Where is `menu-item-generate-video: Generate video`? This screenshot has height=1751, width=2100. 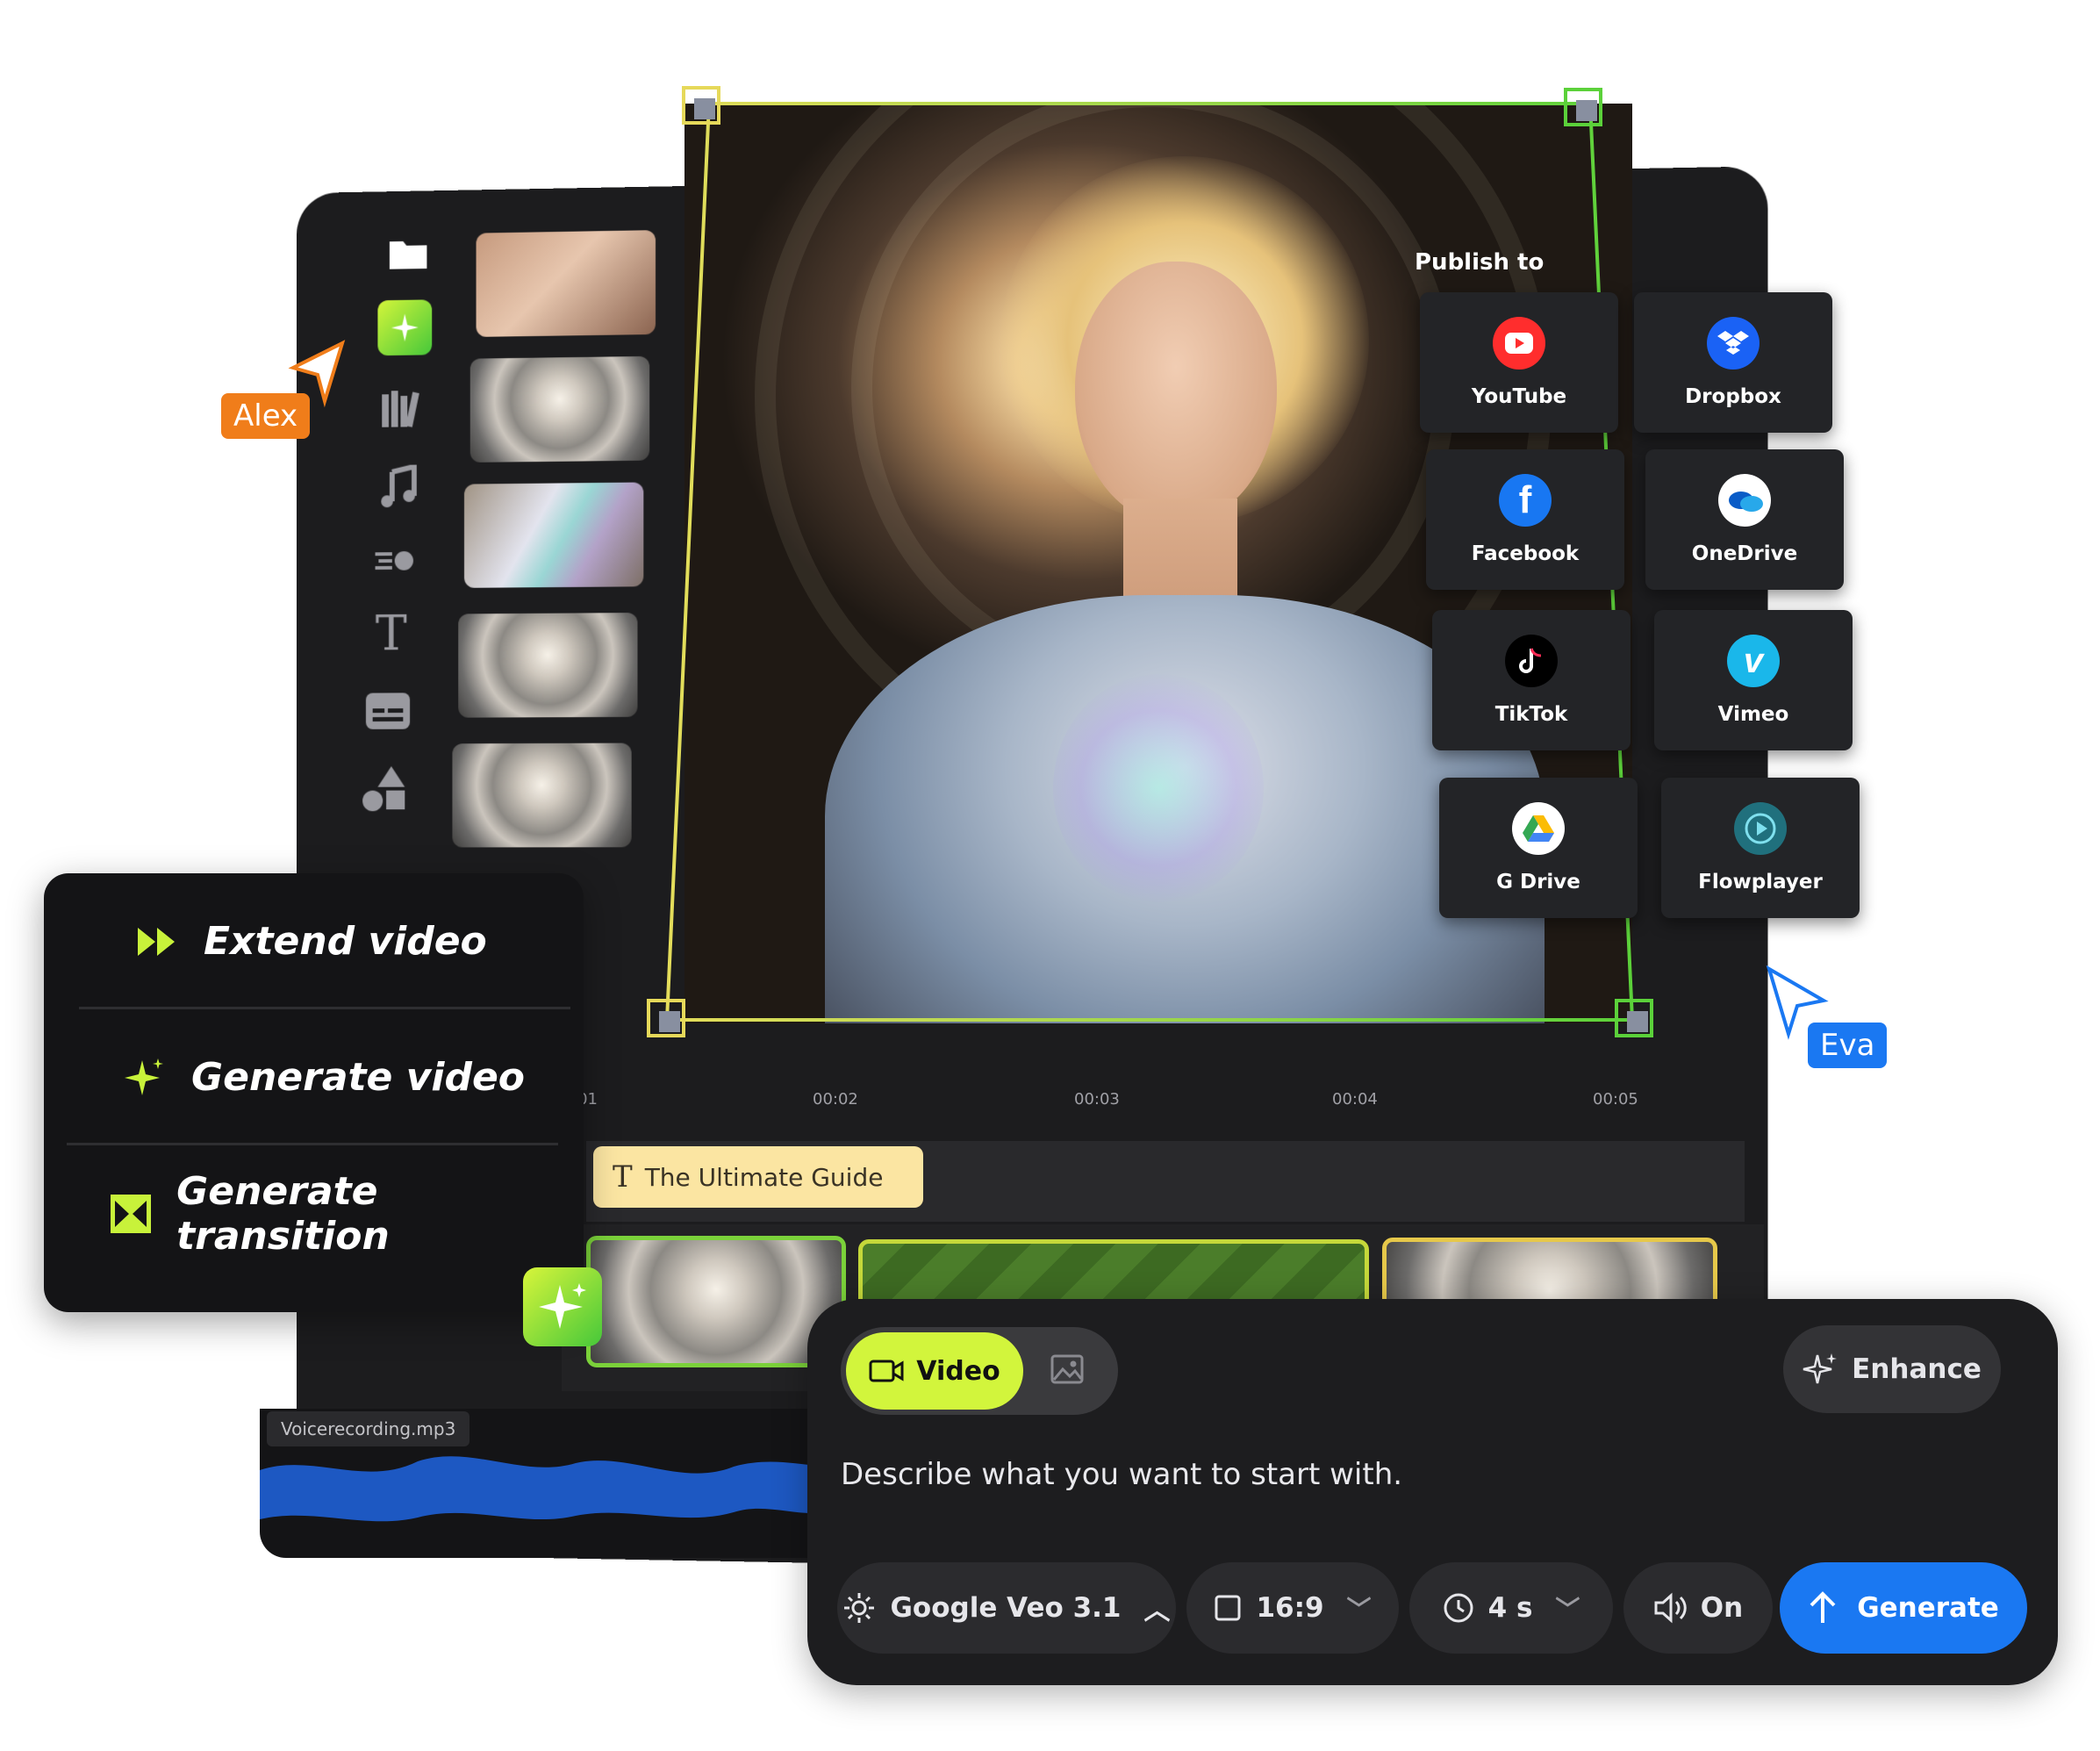
menu-item-generate-video: Generate video is located at coordinates (314, 1077).